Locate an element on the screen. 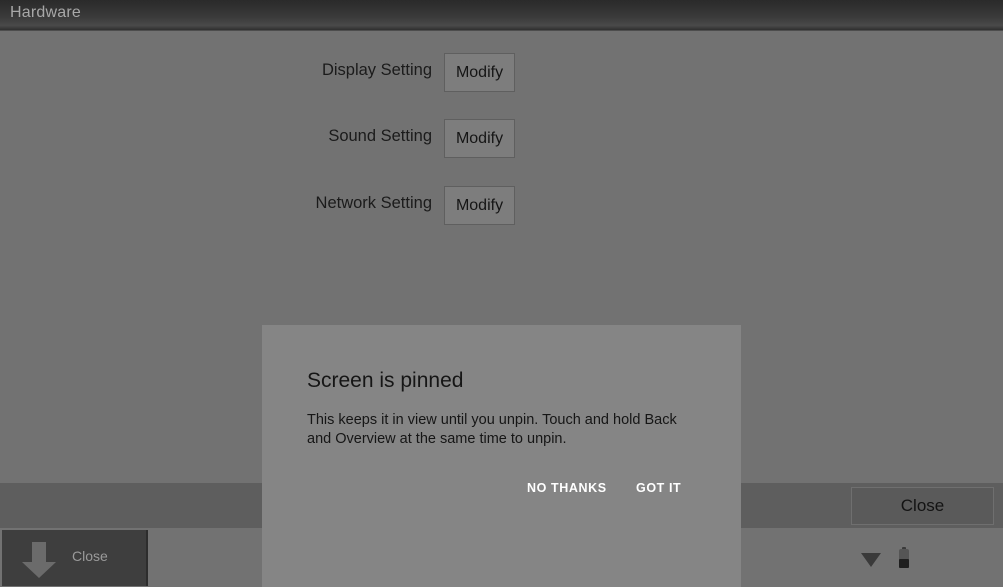  status-icons is located at coordinates (890, 559).